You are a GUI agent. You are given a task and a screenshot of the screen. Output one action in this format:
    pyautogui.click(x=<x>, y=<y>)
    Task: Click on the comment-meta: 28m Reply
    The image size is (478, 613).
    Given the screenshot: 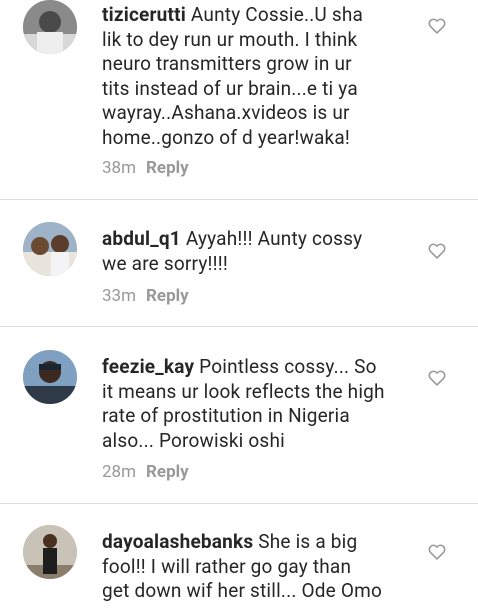 What is the action you would take?
    pyautogui.click(x=145, y=472)
    